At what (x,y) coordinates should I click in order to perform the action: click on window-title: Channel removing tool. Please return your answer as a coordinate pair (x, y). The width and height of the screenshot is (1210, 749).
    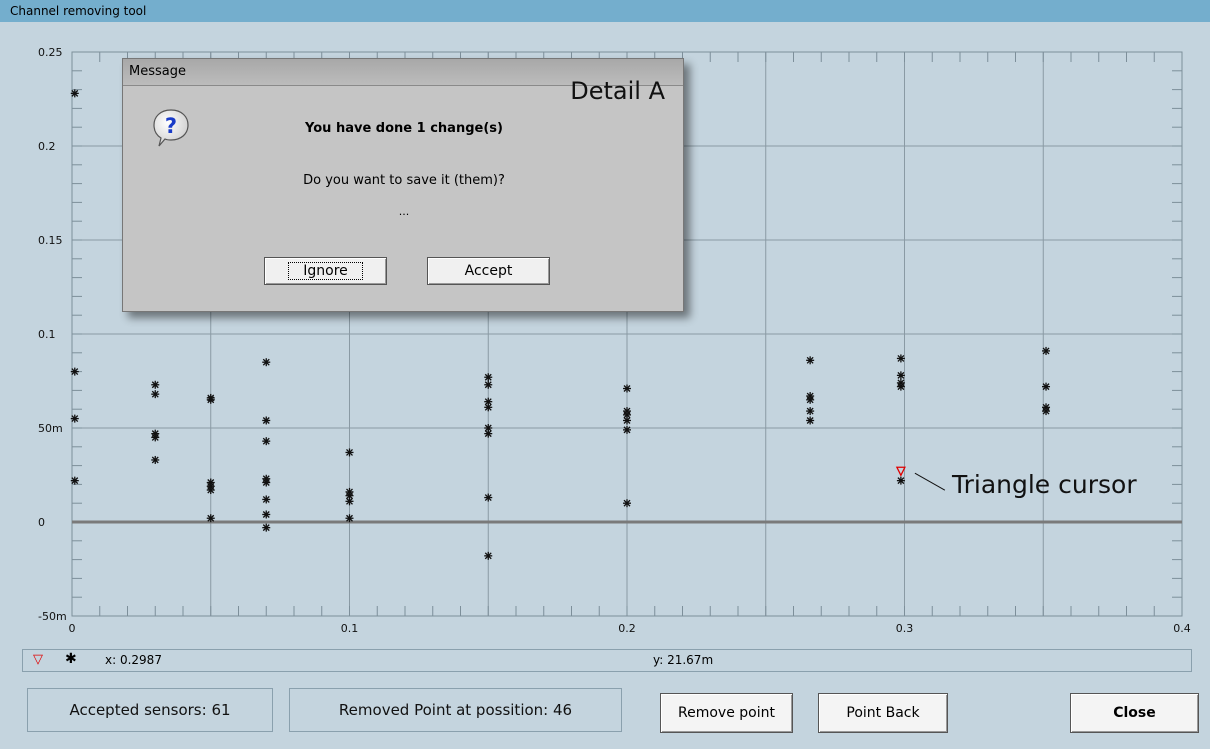
    Looking at the image, I should click on (605, 11).